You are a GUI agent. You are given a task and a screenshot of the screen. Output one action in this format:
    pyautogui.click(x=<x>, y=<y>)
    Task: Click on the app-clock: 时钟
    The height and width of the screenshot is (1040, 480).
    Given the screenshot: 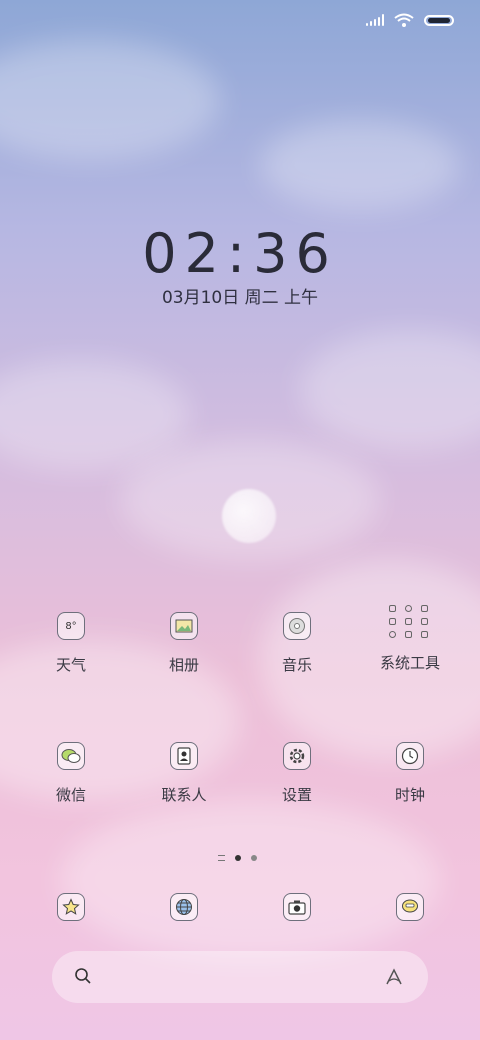 What is the action you would take?
    pyautogui.click(x=410, y=773)
    